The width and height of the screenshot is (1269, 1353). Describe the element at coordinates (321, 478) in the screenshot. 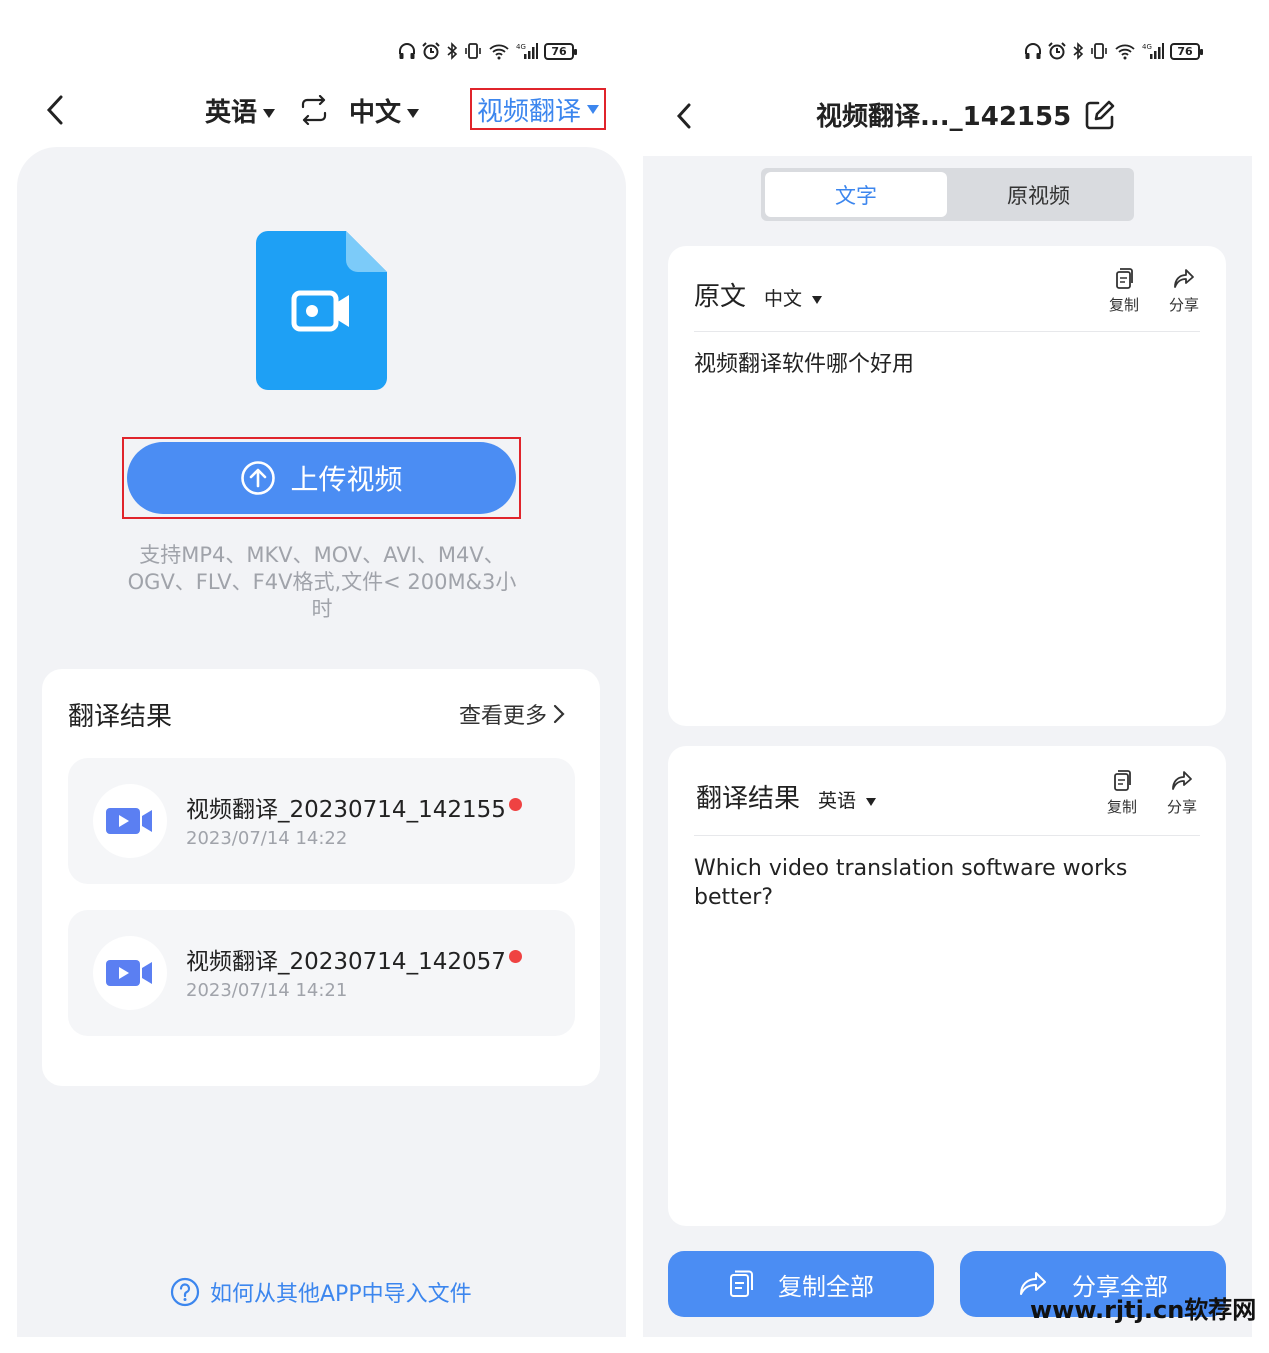

I see `upload-video-button: 上传视频` at that location.